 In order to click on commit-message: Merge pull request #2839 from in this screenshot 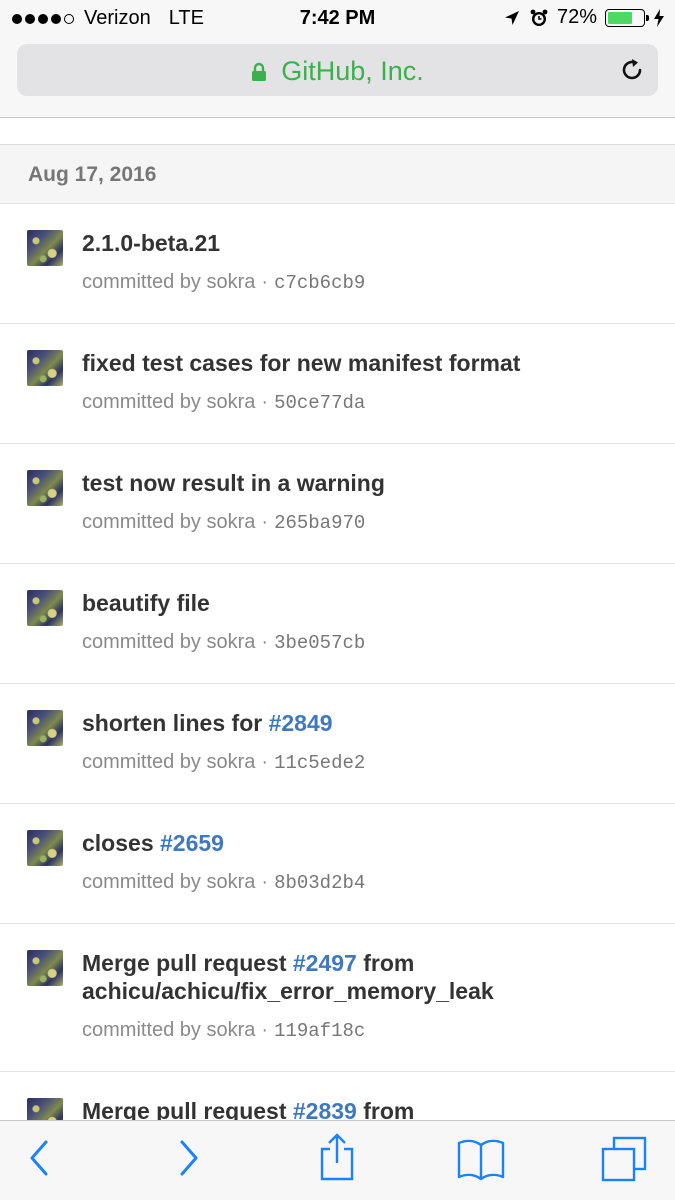, I will do `click(362, 1108)`.